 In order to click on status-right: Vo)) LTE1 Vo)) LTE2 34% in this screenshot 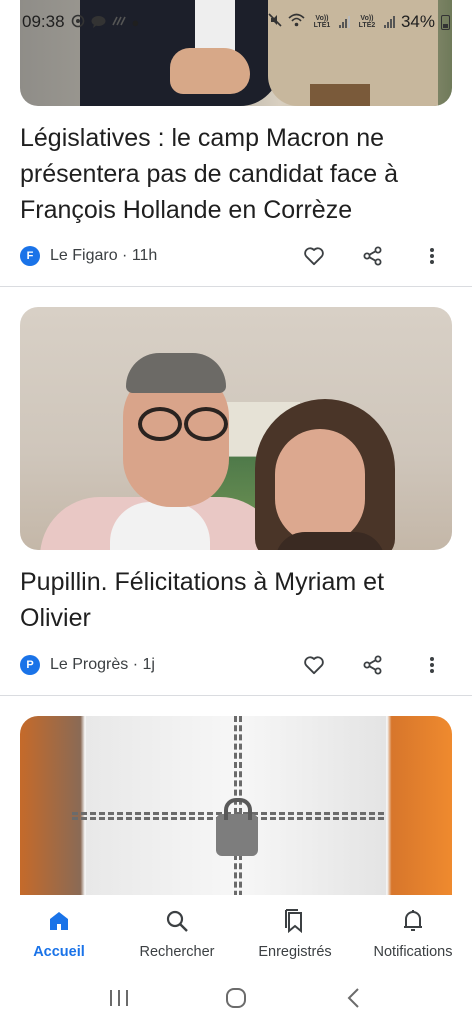, I will do `click(359, 22)`.